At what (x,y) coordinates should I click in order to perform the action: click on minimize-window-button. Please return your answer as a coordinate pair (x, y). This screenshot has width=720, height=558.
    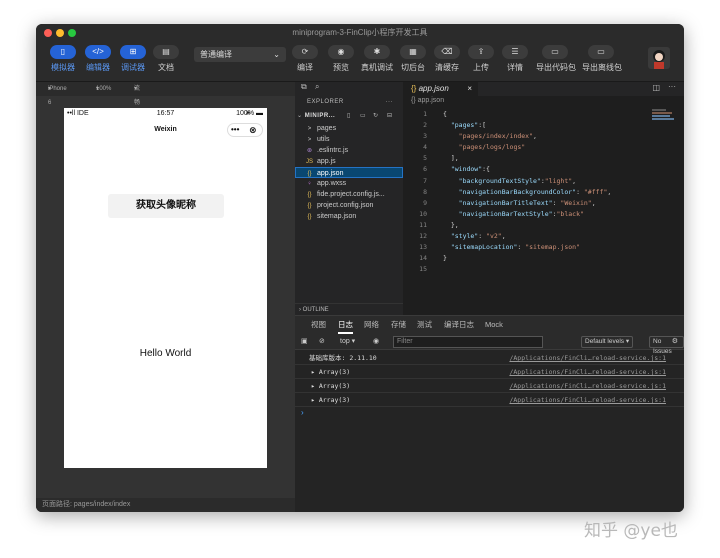
    Looking at the image, I should click on (60, 33).